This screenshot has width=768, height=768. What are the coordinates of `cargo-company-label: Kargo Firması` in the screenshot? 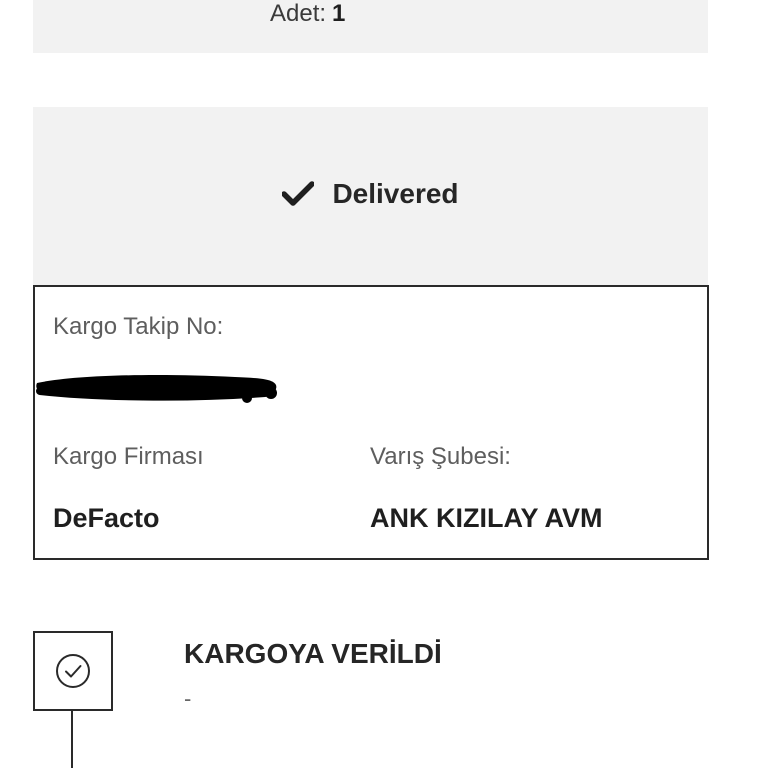 It's located at (128, 456).